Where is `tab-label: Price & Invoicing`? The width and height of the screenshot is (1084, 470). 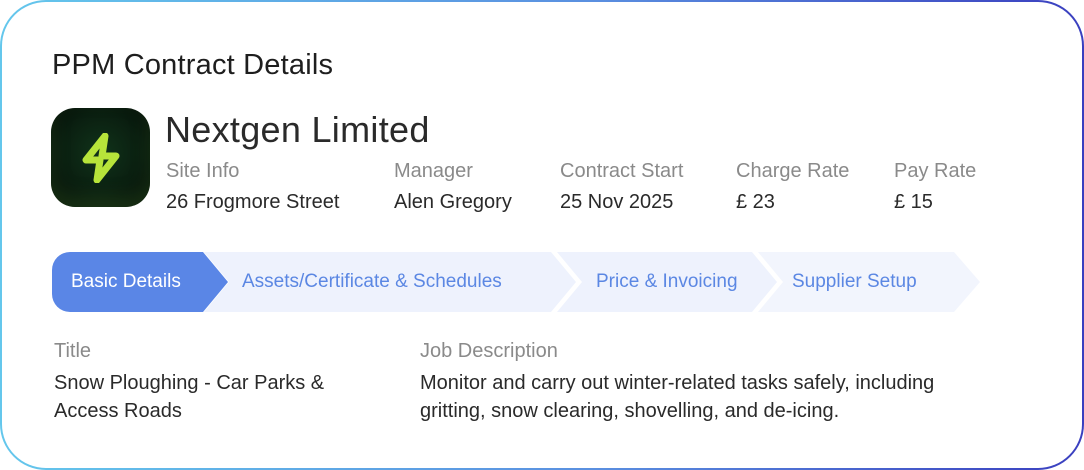
tab-label: Price & Invoicing is located at coordinates (667, 281).